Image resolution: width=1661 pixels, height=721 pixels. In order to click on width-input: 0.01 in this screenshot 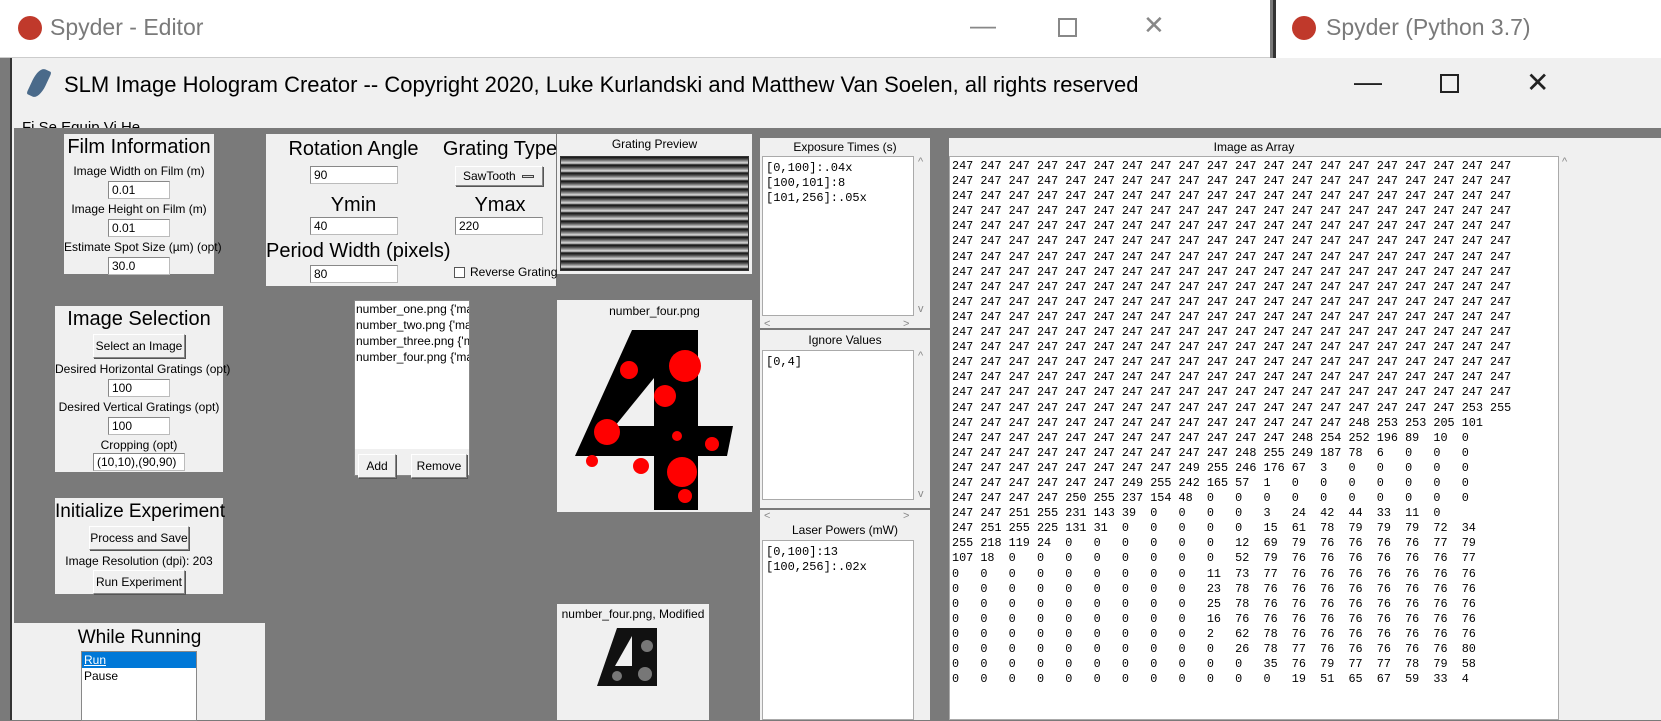, I will do `click(139, 190)`.